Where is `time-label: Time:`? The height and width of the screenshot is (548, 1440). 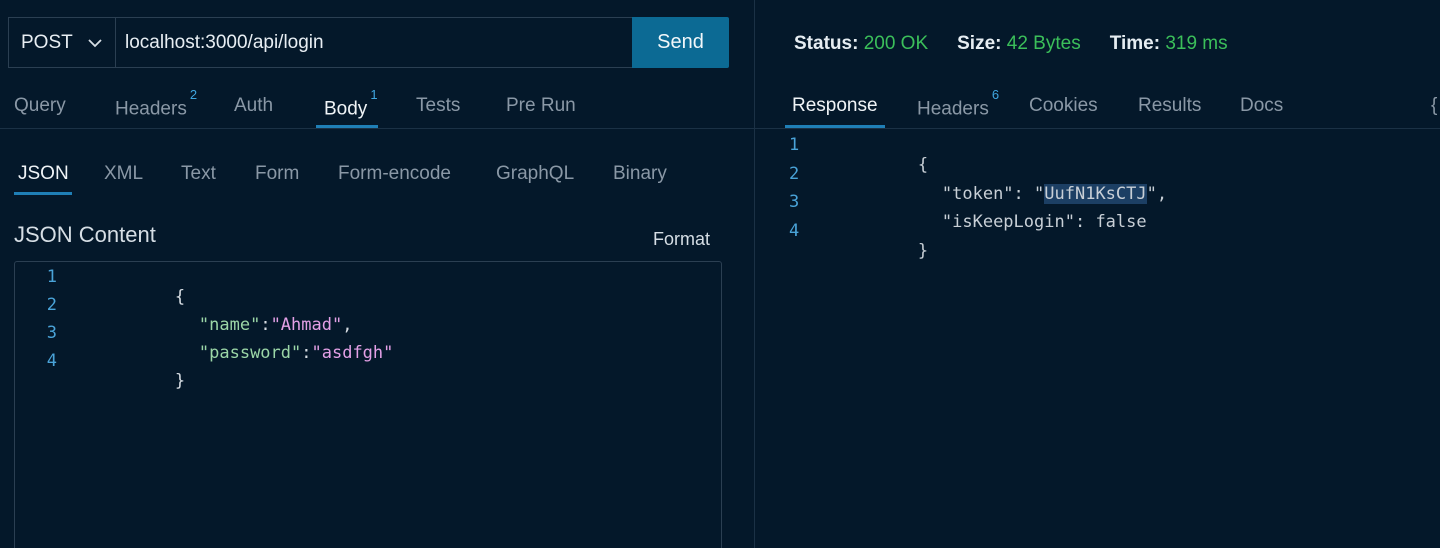 time-label: Time: is located at coordinates (1135, 43).